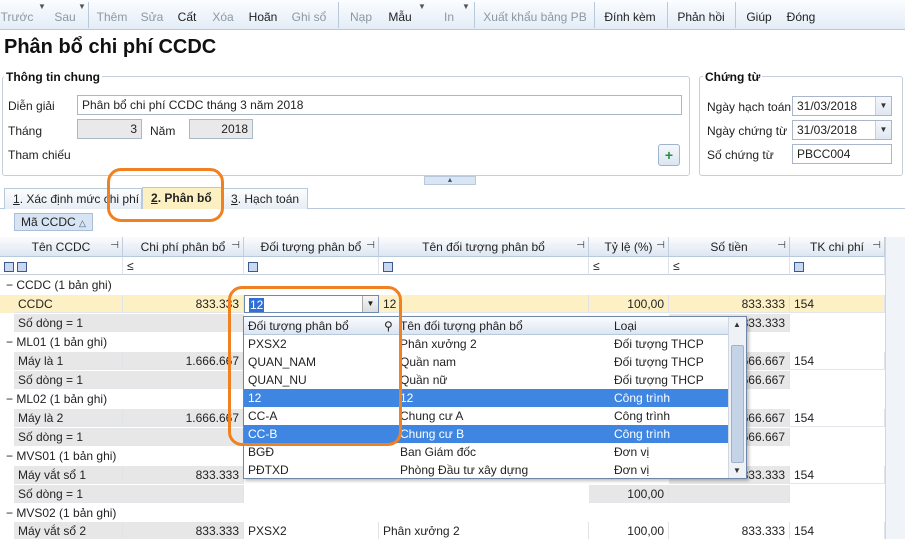 Image resolution: width=905 pixels, height=539 pixels. Describe the element at coordinates (163, 131) in the screenshot. I see `year-label: Năm` at that location.